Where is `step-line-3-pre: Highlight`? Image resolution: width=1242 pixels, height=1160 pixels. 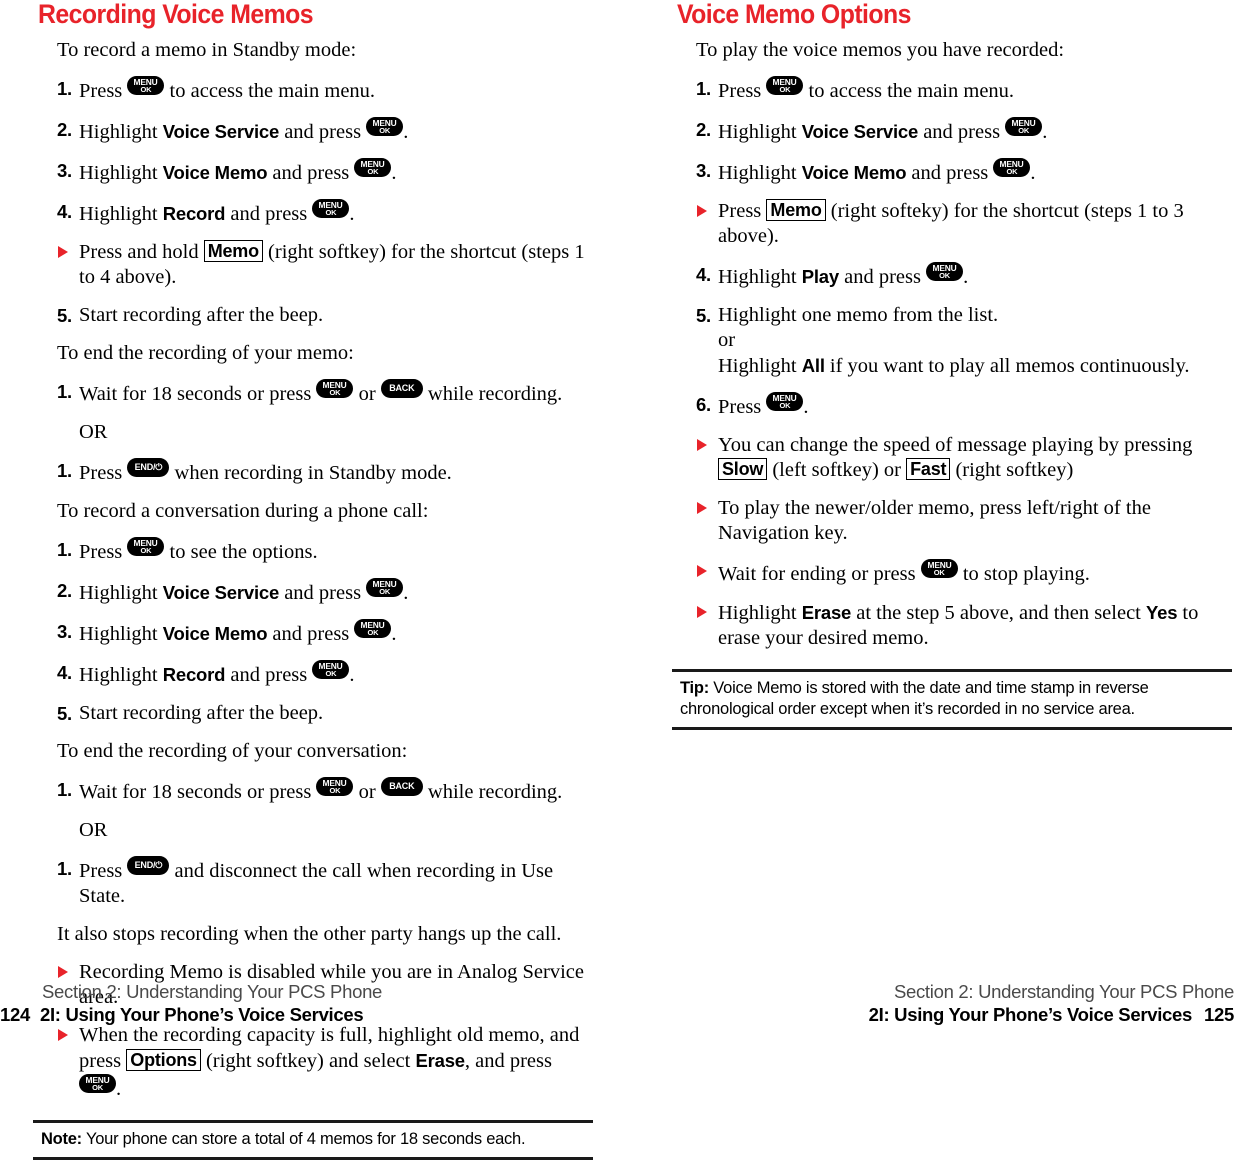
step-line-3-pre: Highlight is located at coordinates (757, 366).